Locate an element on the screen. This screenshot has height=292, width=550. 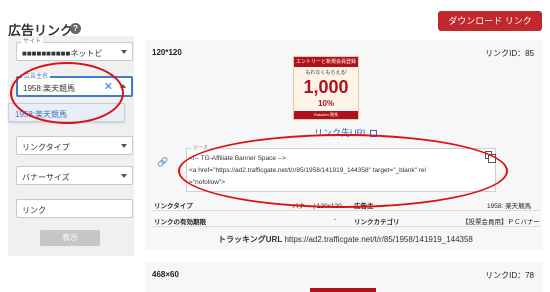
info-row: リンクの有効期限 - リンクカテゴリ 【投票会員用】ＰＣバナー is located at coordinates (346, 219).